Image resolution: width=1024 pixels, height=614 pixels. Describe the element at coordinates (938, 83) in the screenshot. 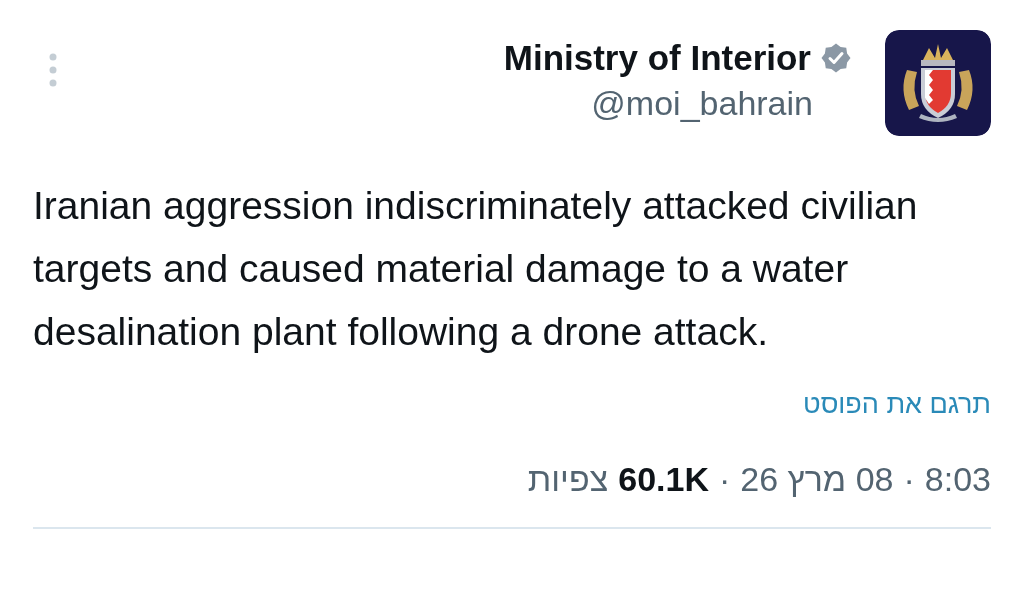

I see `emblem-avatar-icon` at that location.